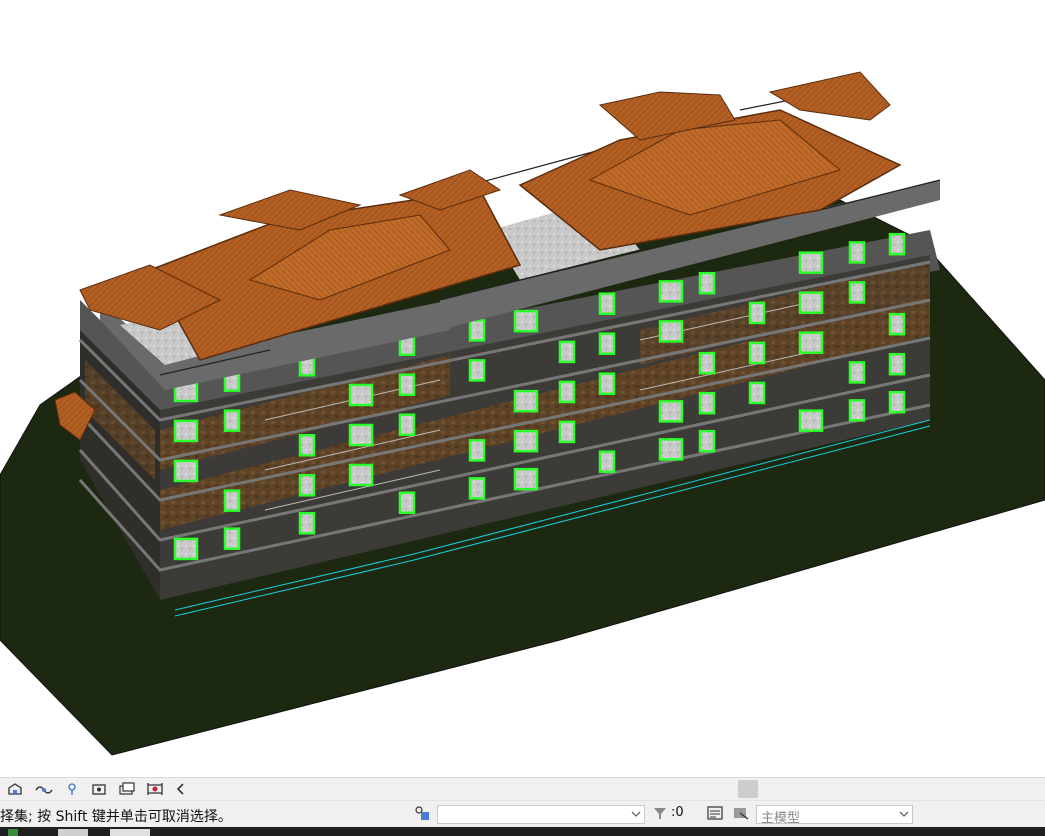  What do you see at coordinates (155, 789) in the screenshot?
I see `temporary-hide-icon` at bounding box center [155, 789].